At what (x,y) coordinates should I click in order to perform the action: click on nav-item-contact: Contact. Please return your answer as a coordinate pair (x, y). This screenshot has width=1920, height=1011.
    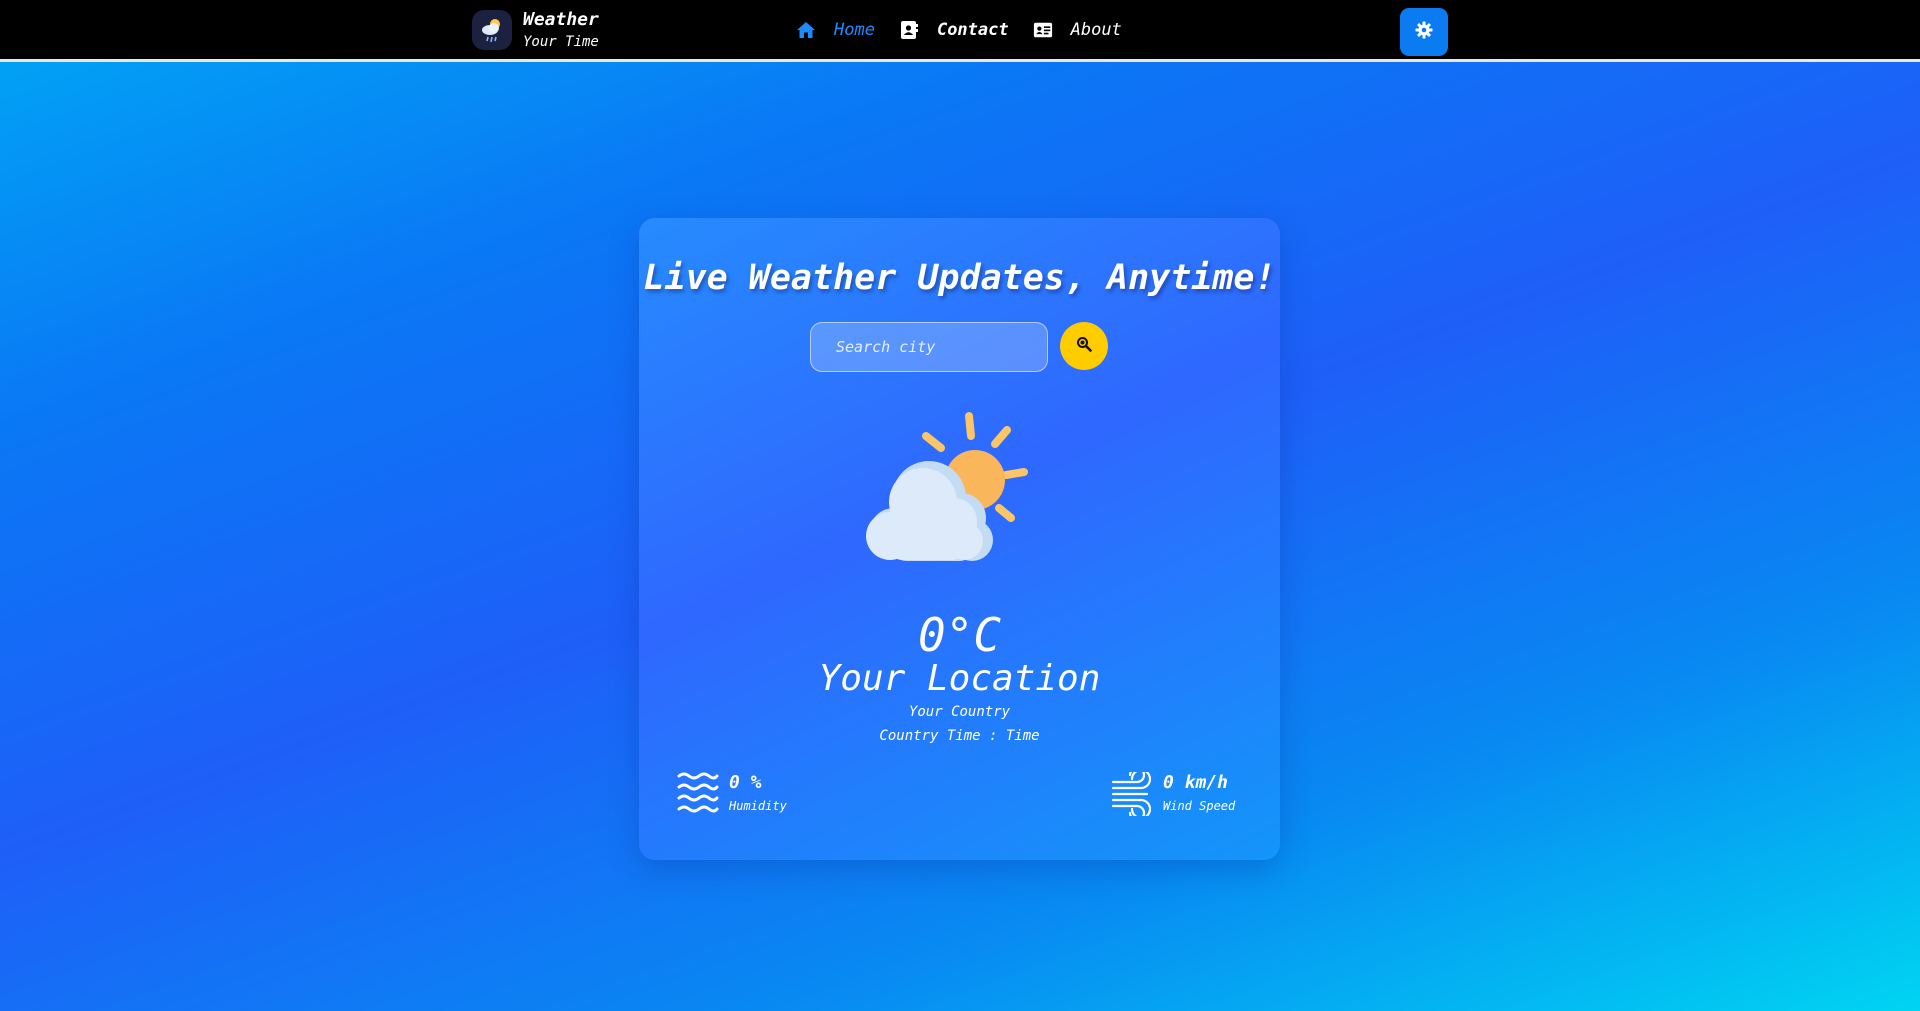
    Looking at the image, I should click on (954, 30).